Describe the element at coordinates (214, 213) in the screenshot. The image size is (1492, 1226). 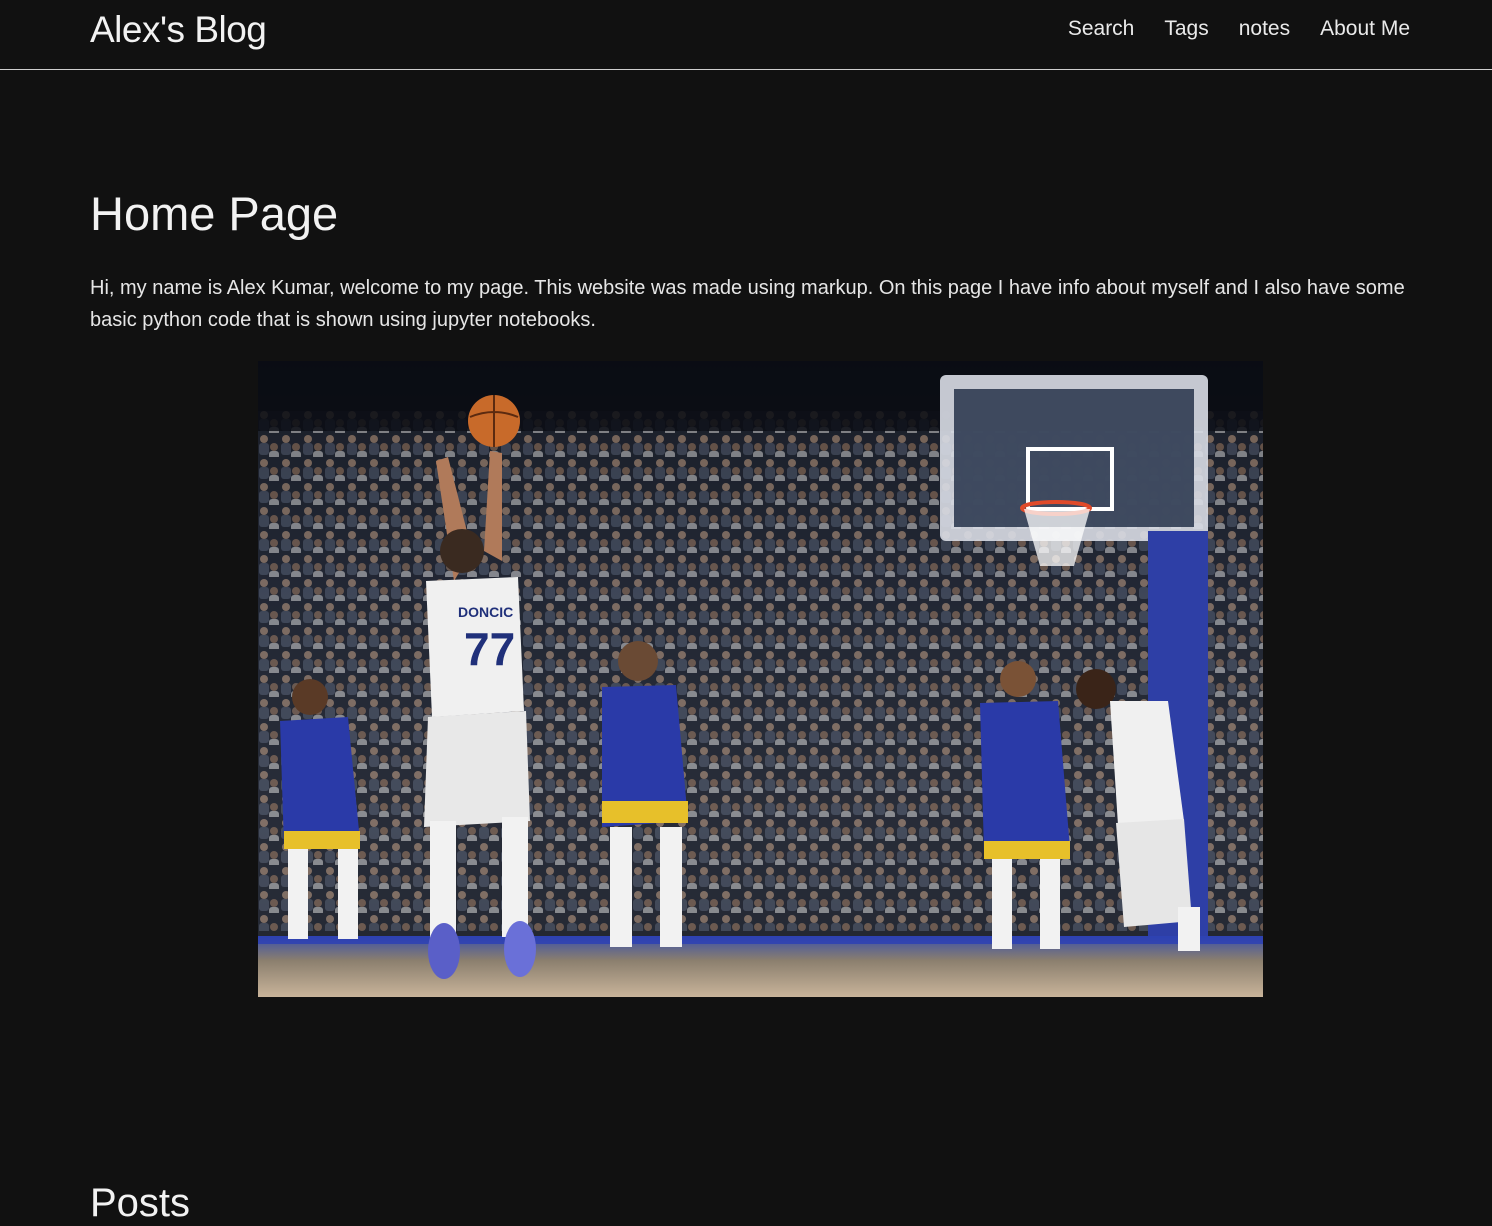
I see `page-title: Home Page` at that location.